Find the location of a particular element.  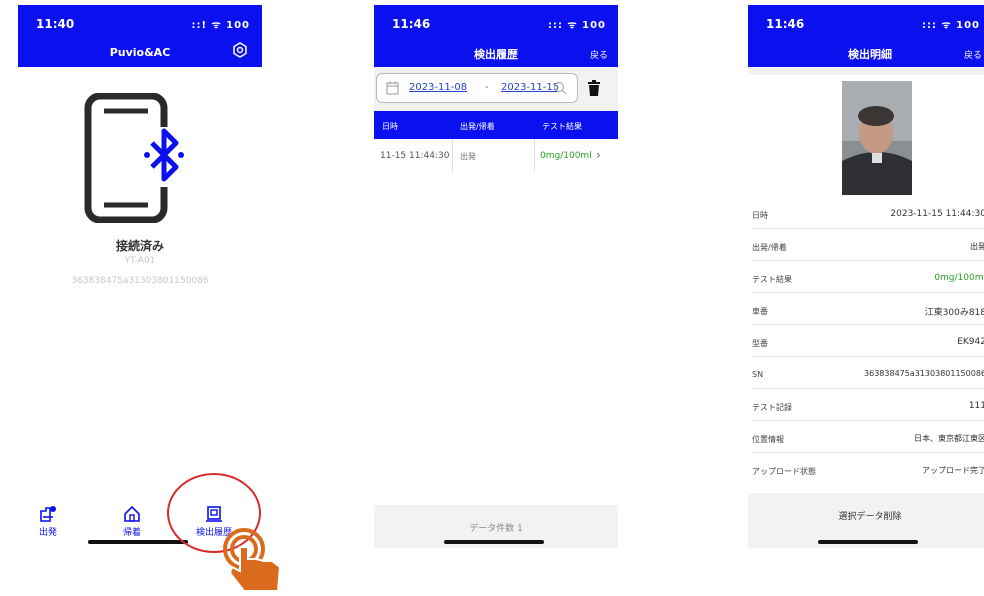

tab-return: 帰着 is located at coordinates (132, 521).